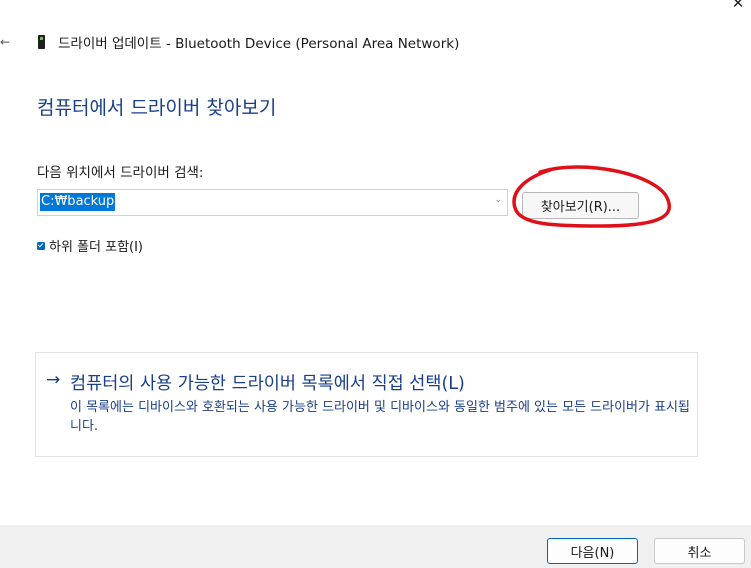 The width and height of the screenshot is (751, 568). I want to click on include-subfolders-label: 하위 폴더 포함(I), so click(96, 245).